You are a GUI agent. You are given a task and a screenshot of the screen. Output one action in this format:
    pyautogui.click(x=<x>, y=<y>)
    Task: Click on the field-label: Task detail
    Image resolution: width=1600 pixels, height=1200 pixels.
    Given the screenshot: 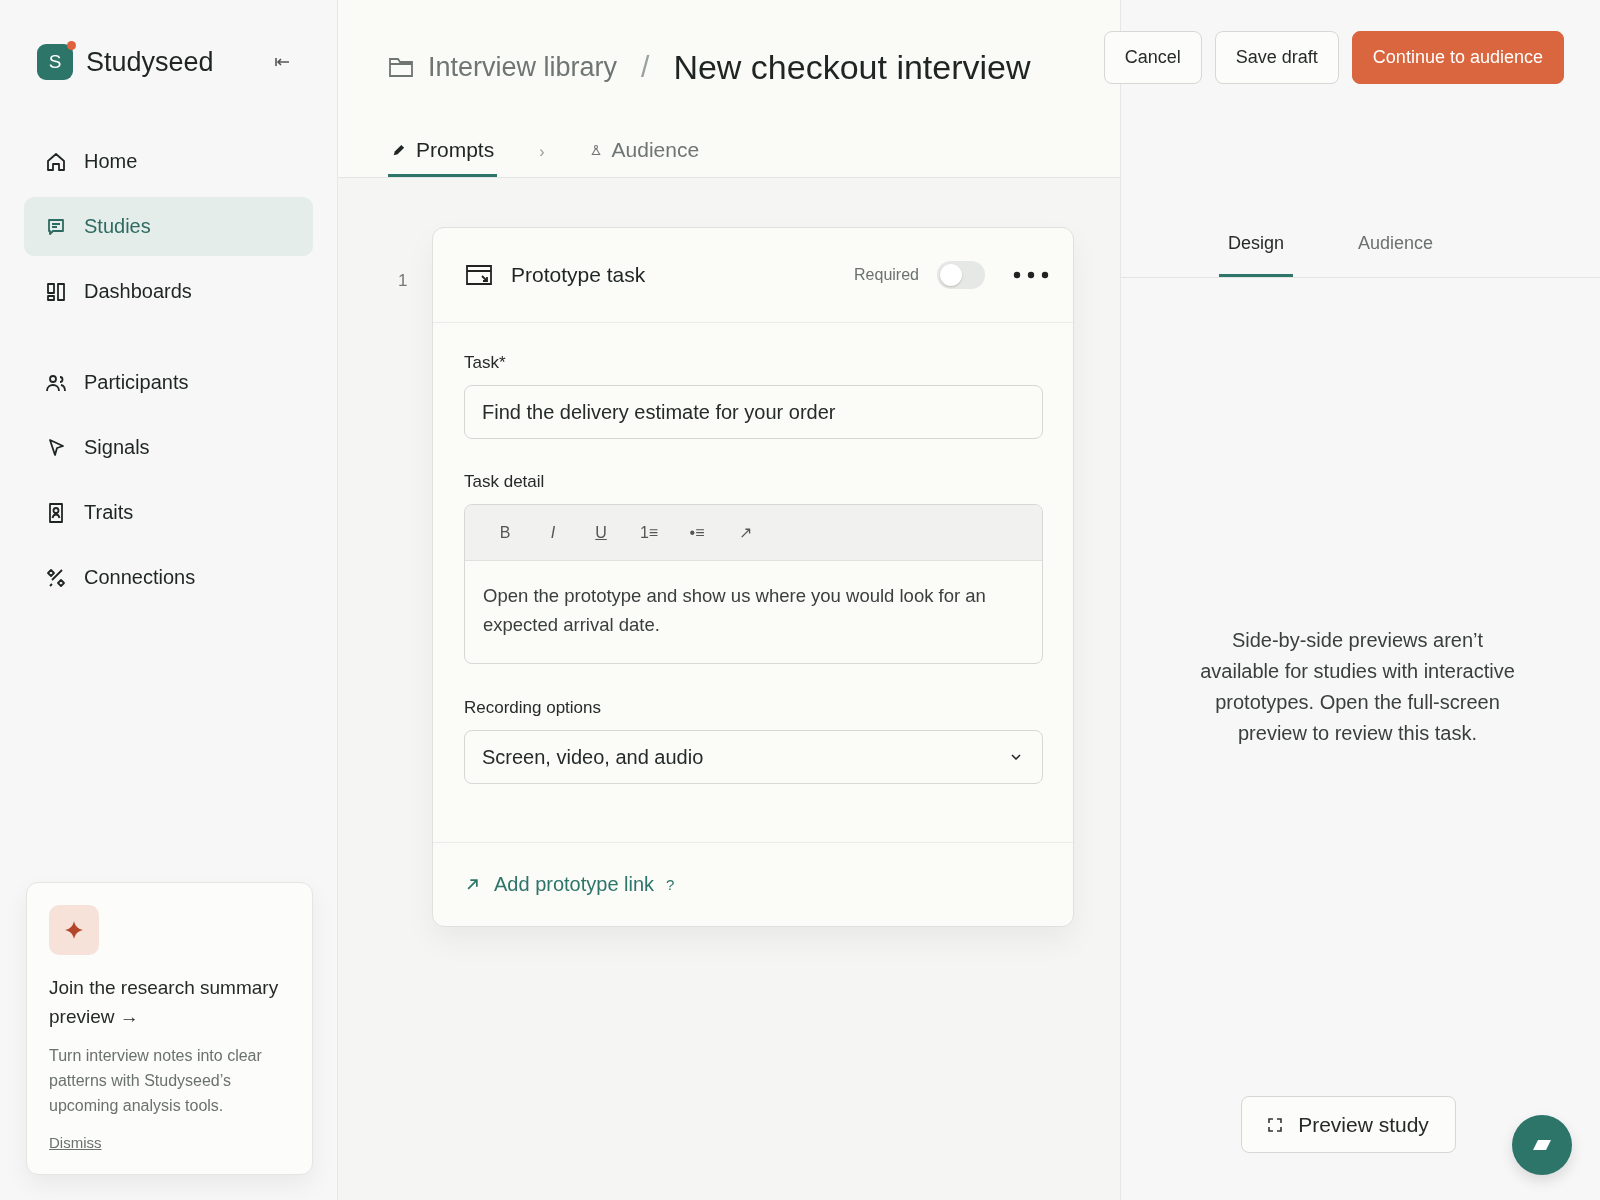 What is the action you would take?
    pyautogui.click(x=505, y=482)
    